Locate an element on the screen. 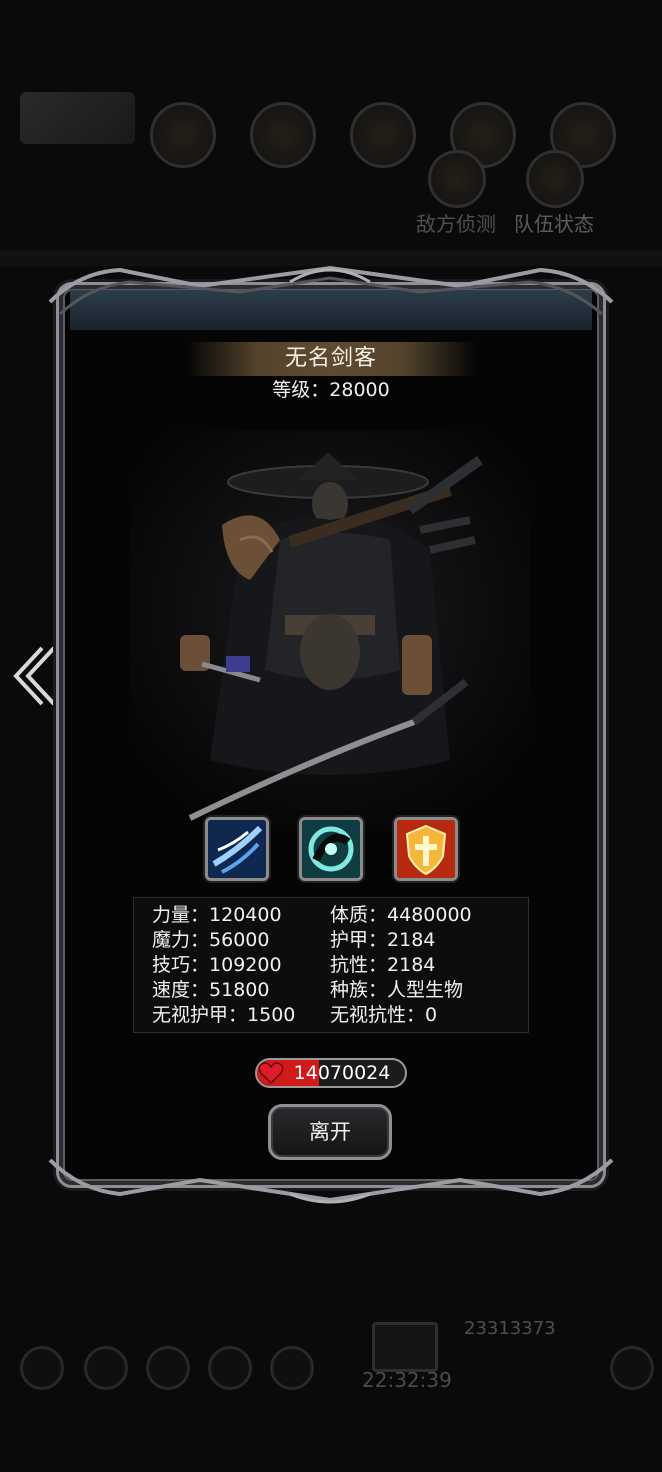 The width and height of the screenshot is (662, 1472). hp-value: 14070024 is located at coordinates (342, 1073).